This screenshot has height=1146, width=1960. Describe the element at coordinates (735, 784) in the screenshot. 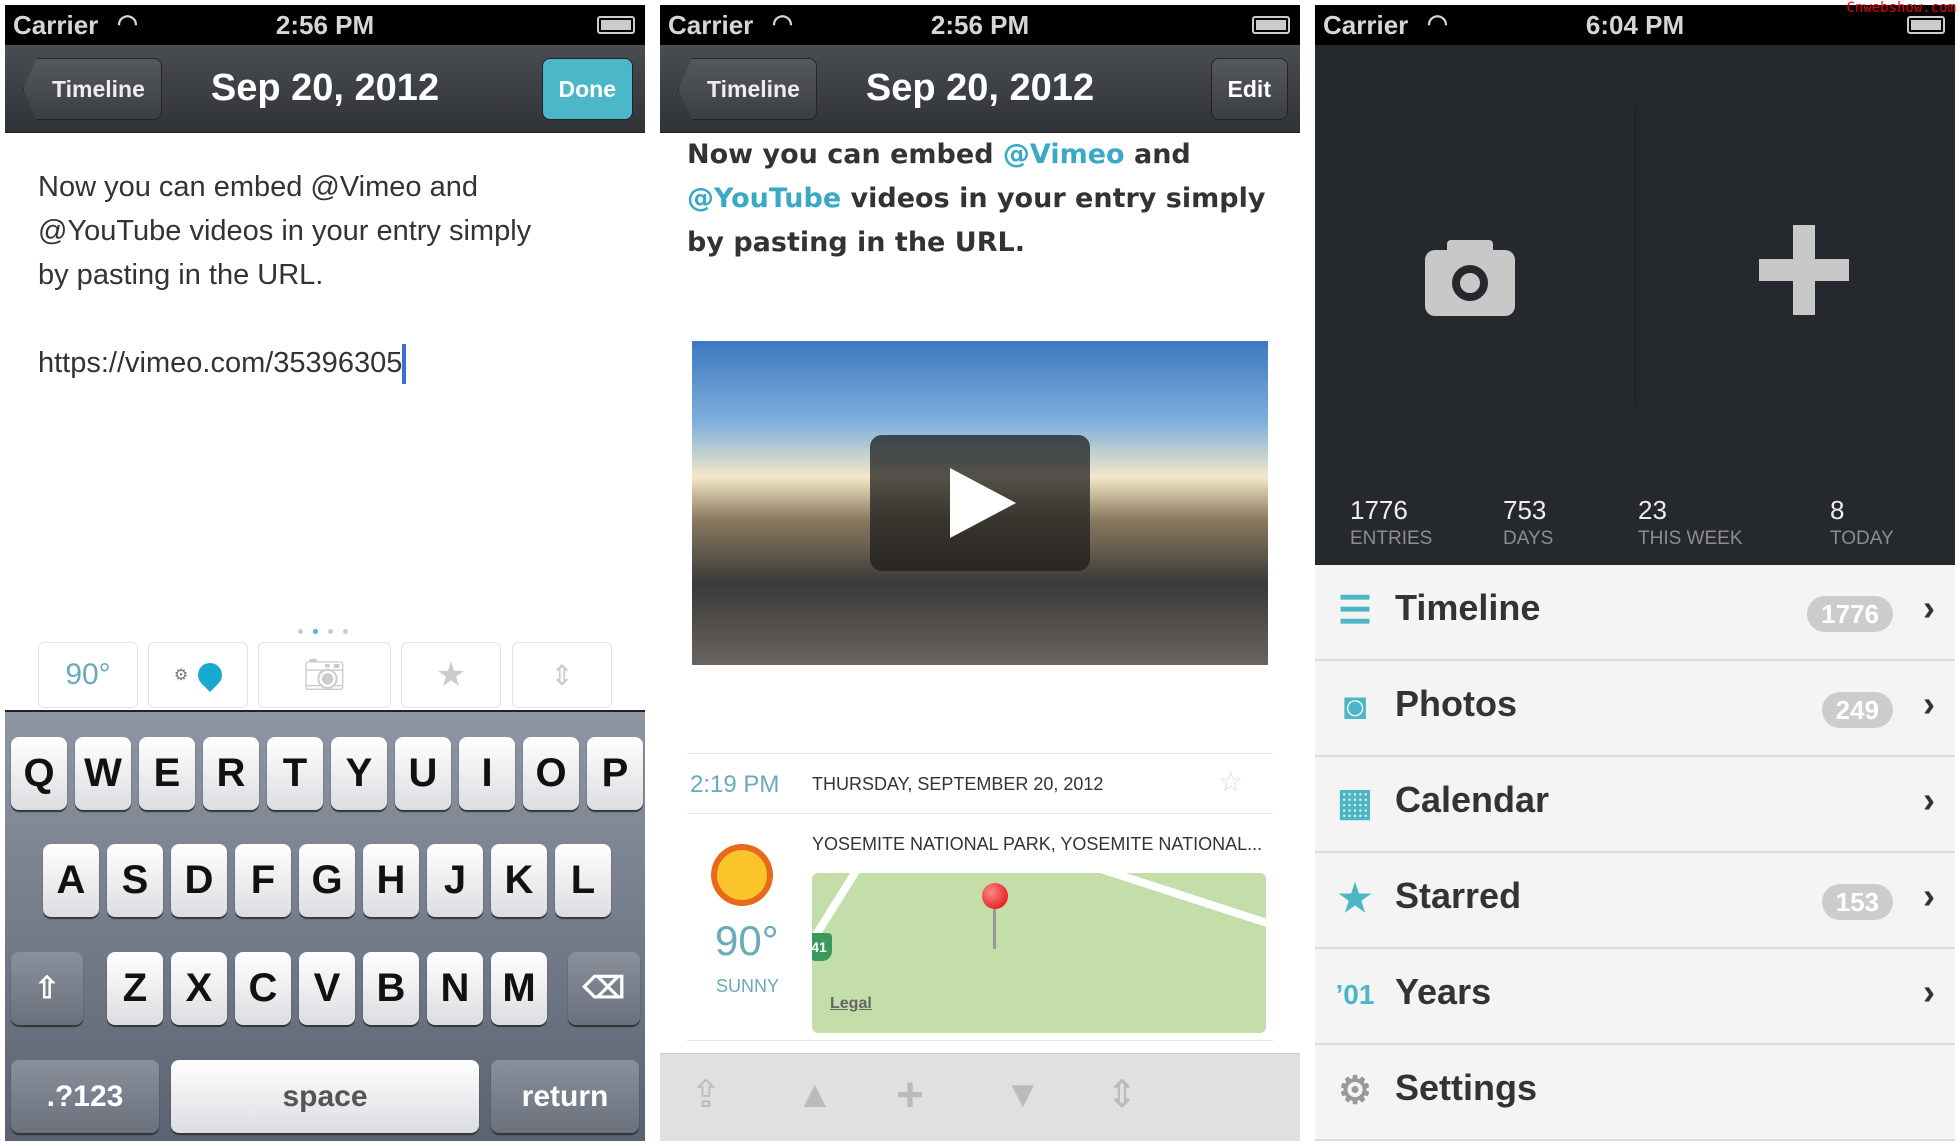

I see `entry-time: 2:19 PM` at that location.